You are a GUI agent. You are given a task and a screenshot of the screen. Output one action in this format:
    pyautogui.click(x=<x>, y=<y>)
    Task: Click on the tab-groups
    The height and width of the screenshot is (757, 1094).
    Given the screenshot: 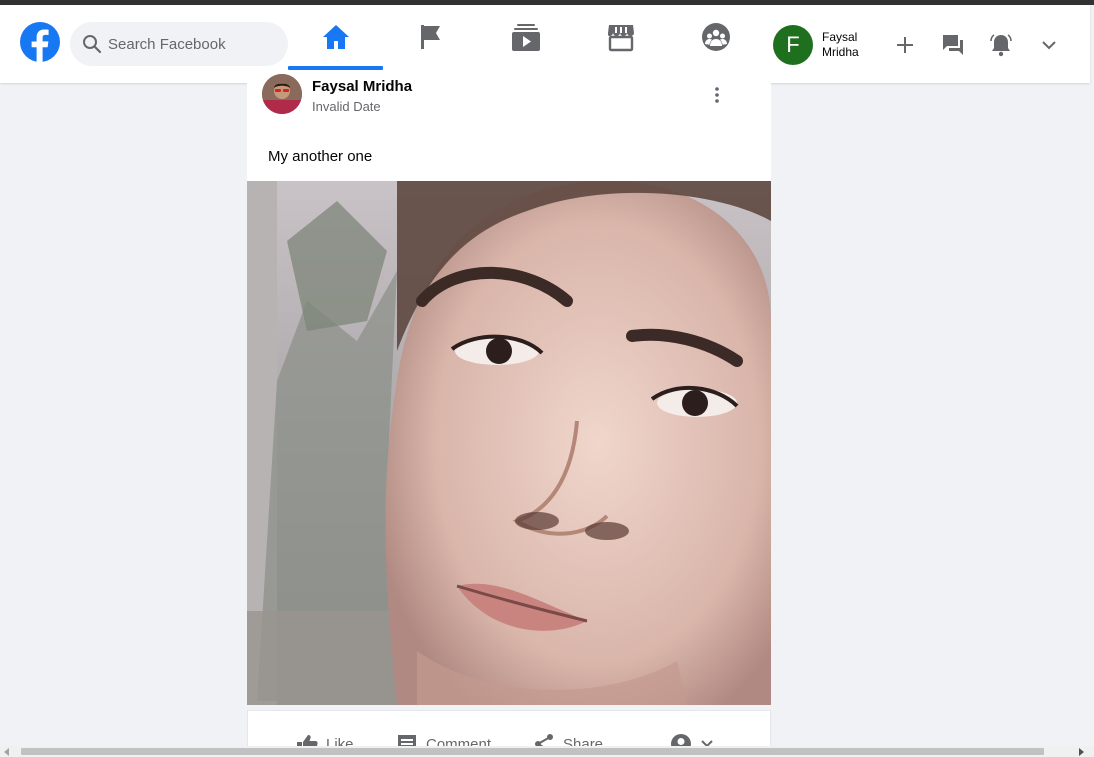 What is the action you would take?
    pyautogui.click(x=715, y=37)
    